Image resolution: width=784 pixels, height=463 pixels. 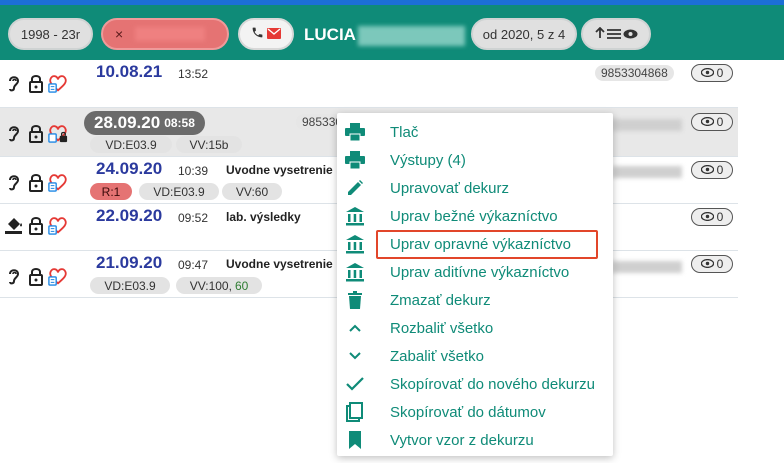 I want to click on lines-icon, so click(x=613, y=34).